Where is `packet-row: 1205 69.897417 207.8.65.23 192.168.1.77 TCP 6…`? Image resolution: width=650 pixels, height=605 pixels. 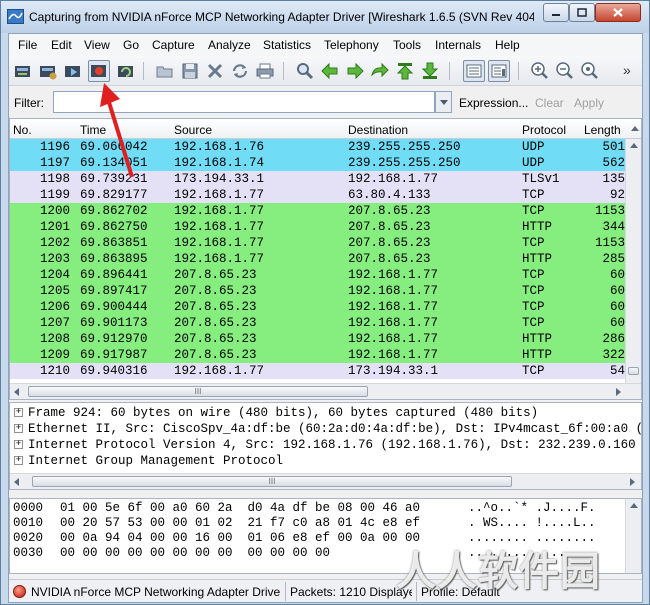 packet-row: 1205 69.897417 207.8.65.23 192.168.1.77 TCP 6… is located at coordinates (317, 291).